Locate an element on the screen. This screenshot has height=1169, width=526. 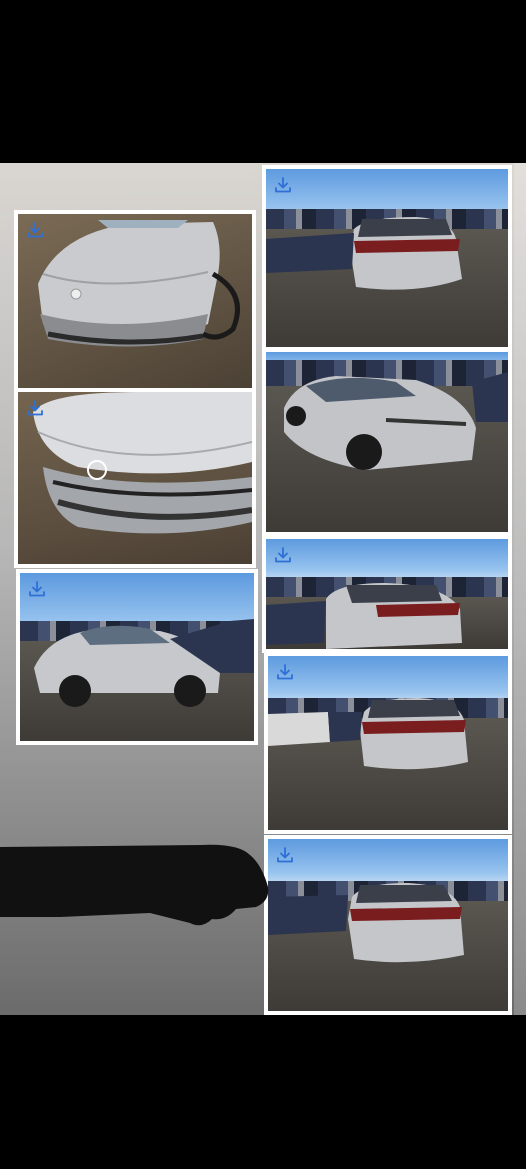
photo-front-bumper is located at coordinates (135, 478).